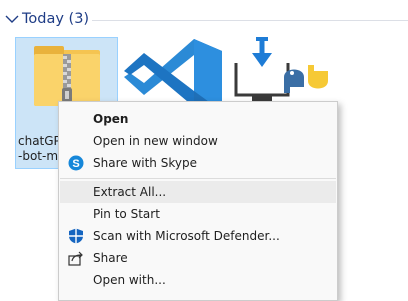  I want to click on group-title: Today (3), so click(56, 19).